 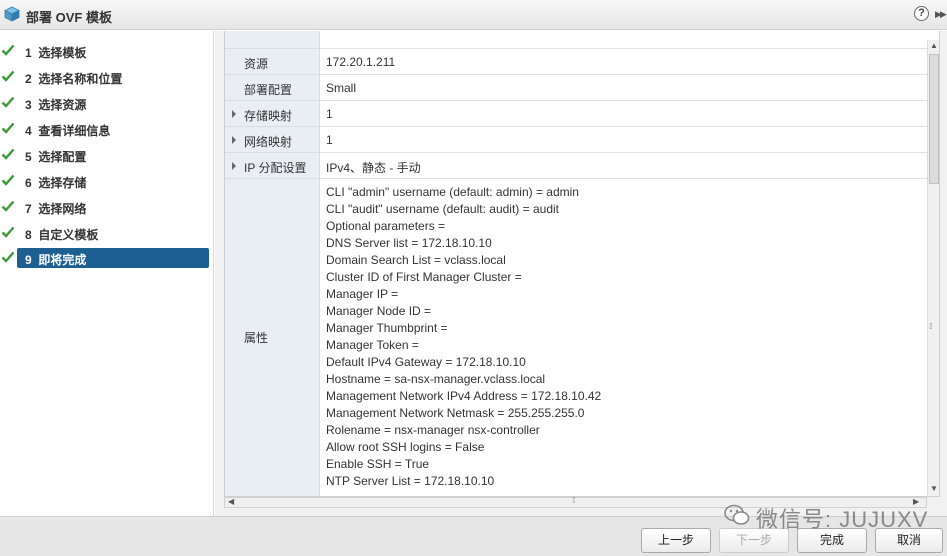 I want to click on step-label: 选择模板, so click(x=62, y=53).